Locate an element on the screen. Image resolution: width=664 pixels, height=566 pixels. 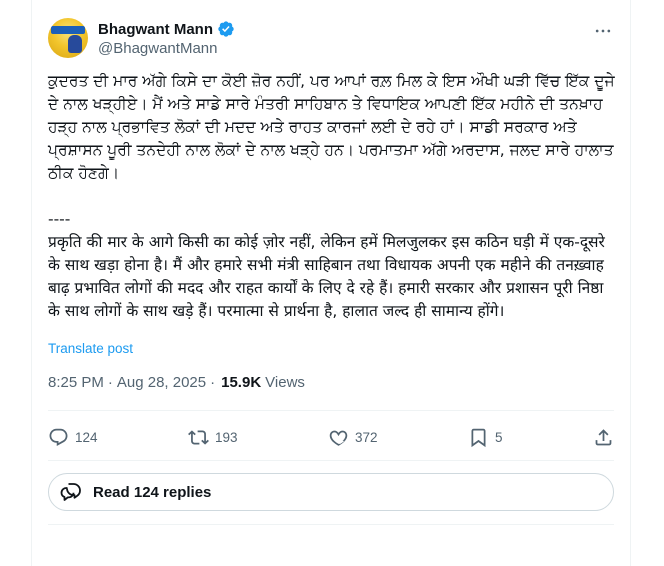
author-name: Bhagwant Mann is located at coordinates (155, 29).